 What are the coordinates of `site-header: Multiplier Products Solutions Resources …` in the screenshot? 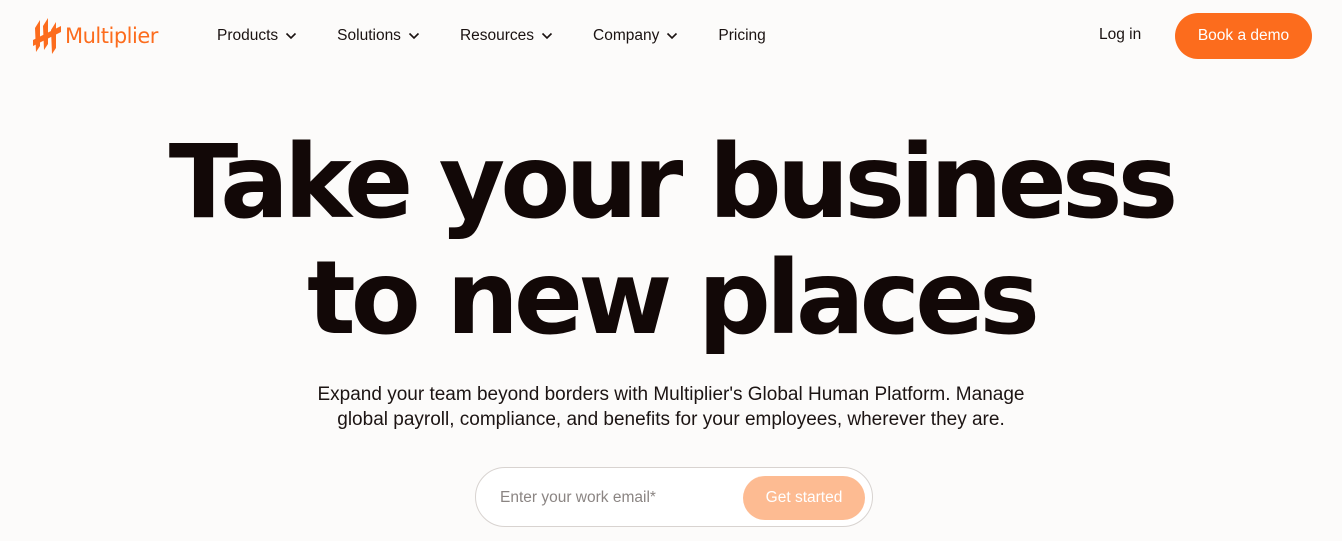 It's located at (671, 36).